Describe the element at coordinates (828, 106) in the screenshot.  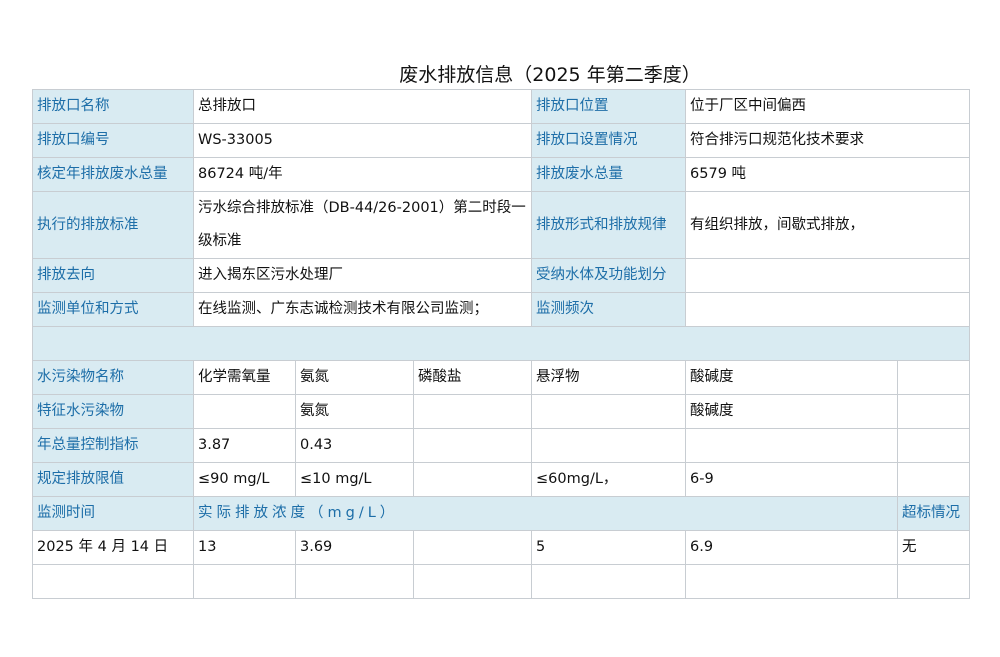
I see `outlet-location-value: 位于厂区中间偏西` at that location.